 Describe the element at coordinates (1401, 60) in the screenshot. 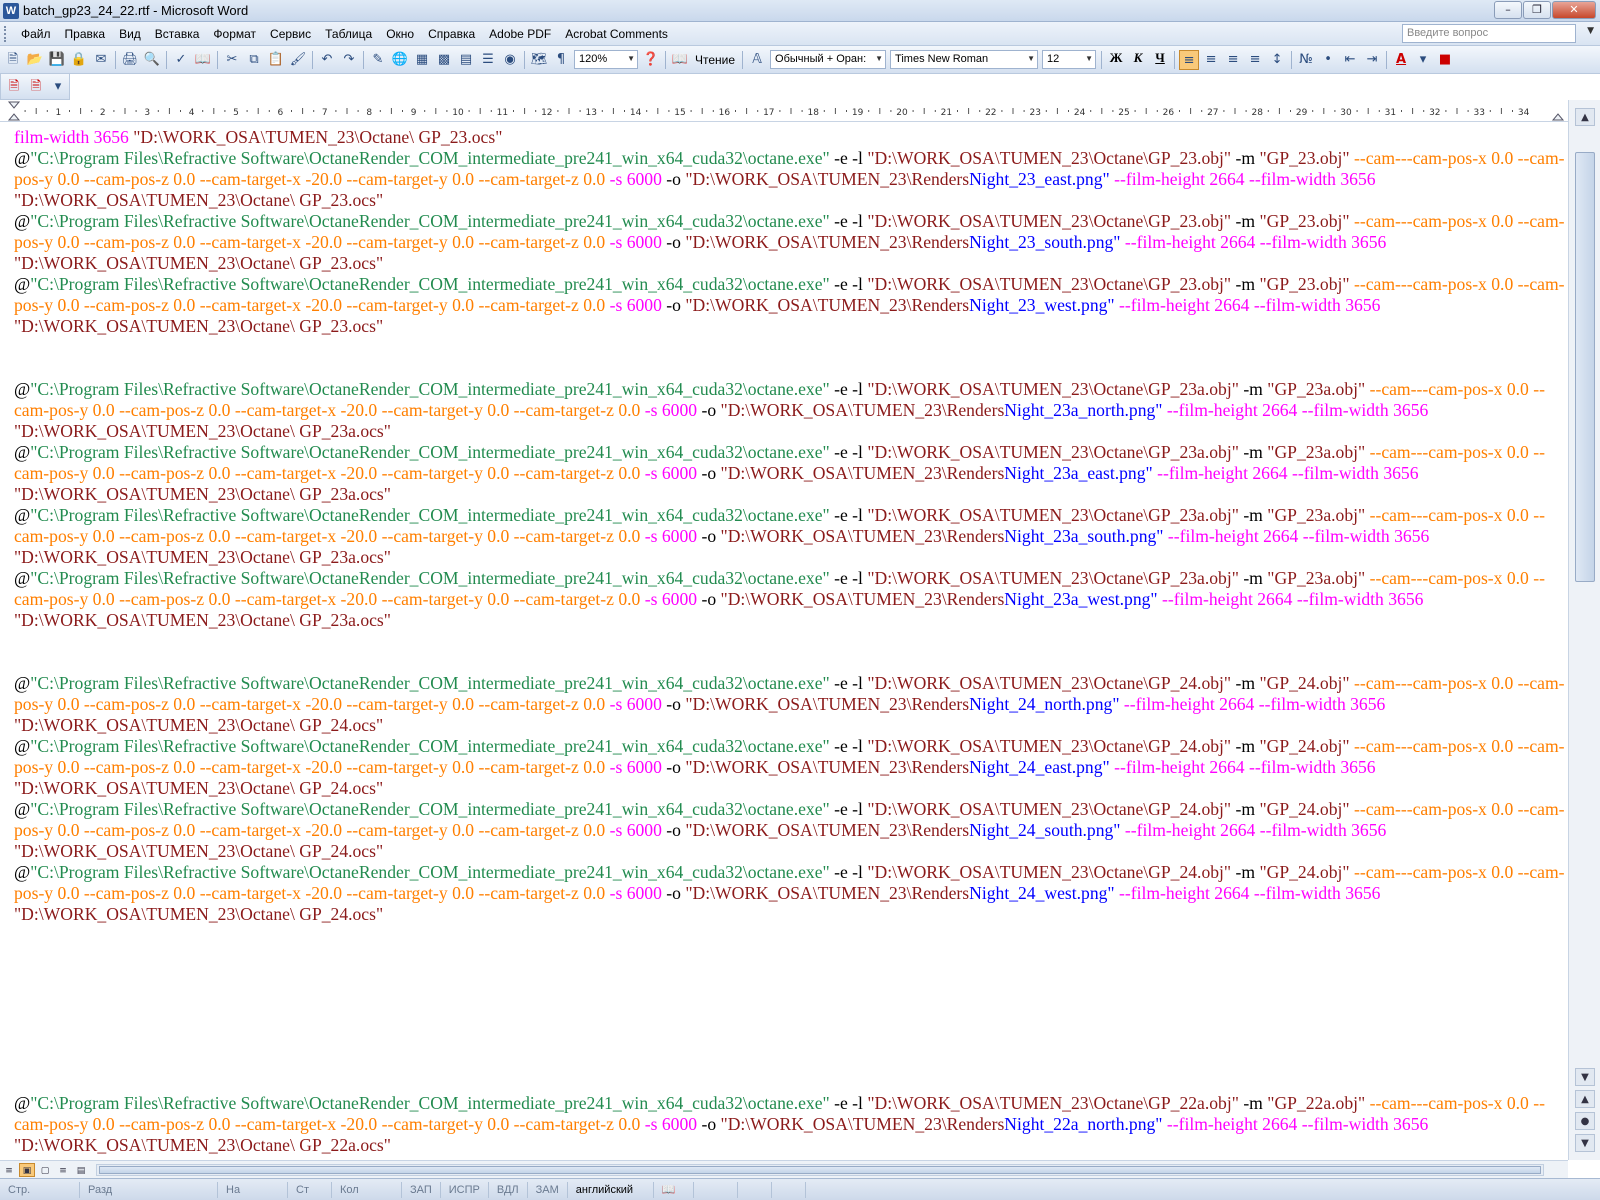

I see `font-color-icon: A` at that location.